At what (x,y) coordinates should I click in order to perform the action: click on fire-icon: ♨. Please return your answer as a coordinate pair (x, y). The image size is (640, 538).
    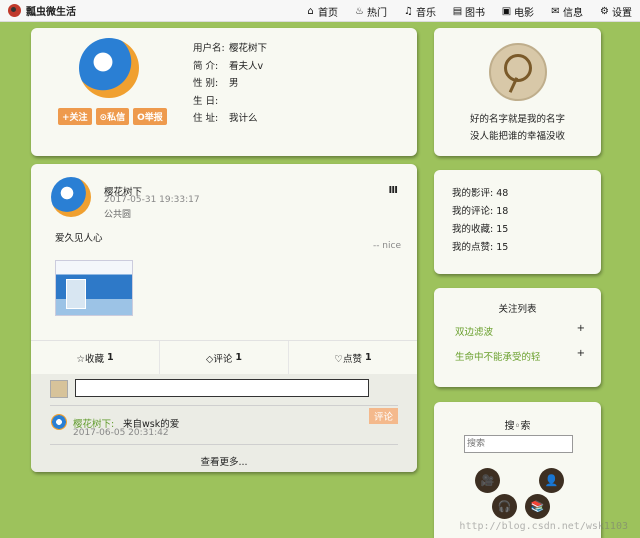
    Looking at the image, I should click on (359, 11).